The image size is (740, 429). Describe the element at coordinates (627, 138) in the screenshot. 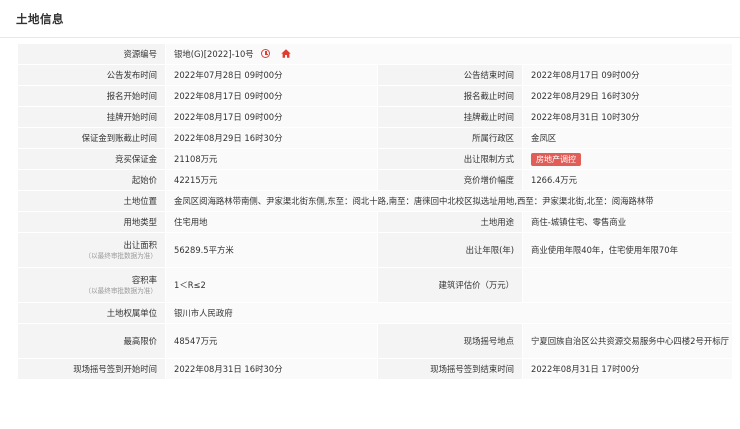

I see `district-value: 金凤区` at that location.